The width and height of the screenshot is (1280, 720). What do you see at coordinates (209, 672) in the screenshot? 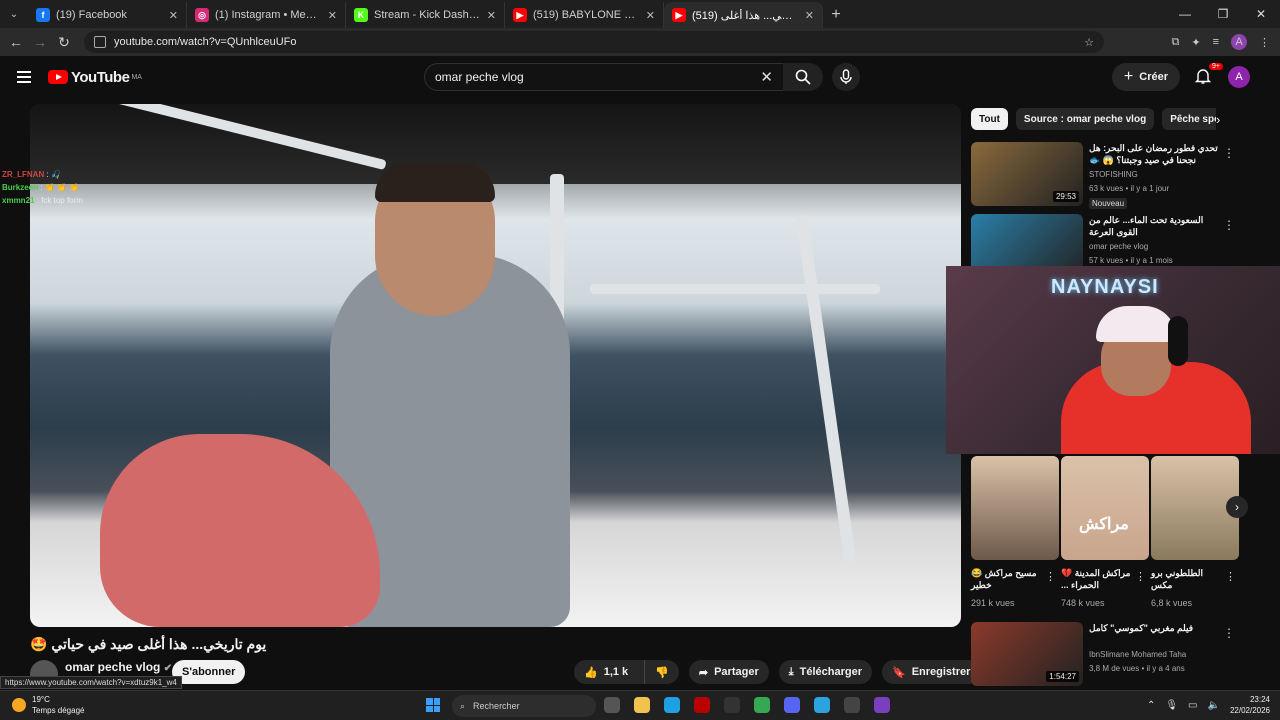
I see `subscribe-button: S'abonner` at bounding box center [209, 672].